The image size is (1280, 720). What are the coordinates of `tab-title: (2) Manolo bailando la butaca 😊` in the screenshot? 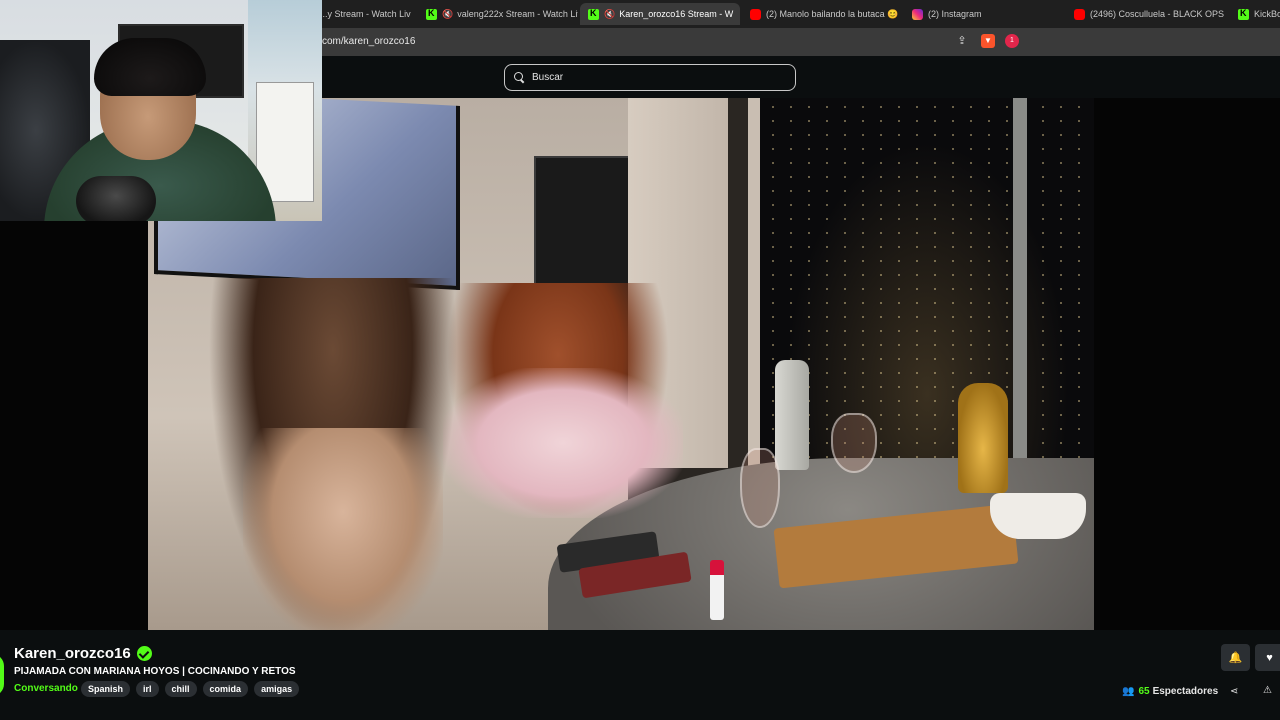 It's located at (832, 13).